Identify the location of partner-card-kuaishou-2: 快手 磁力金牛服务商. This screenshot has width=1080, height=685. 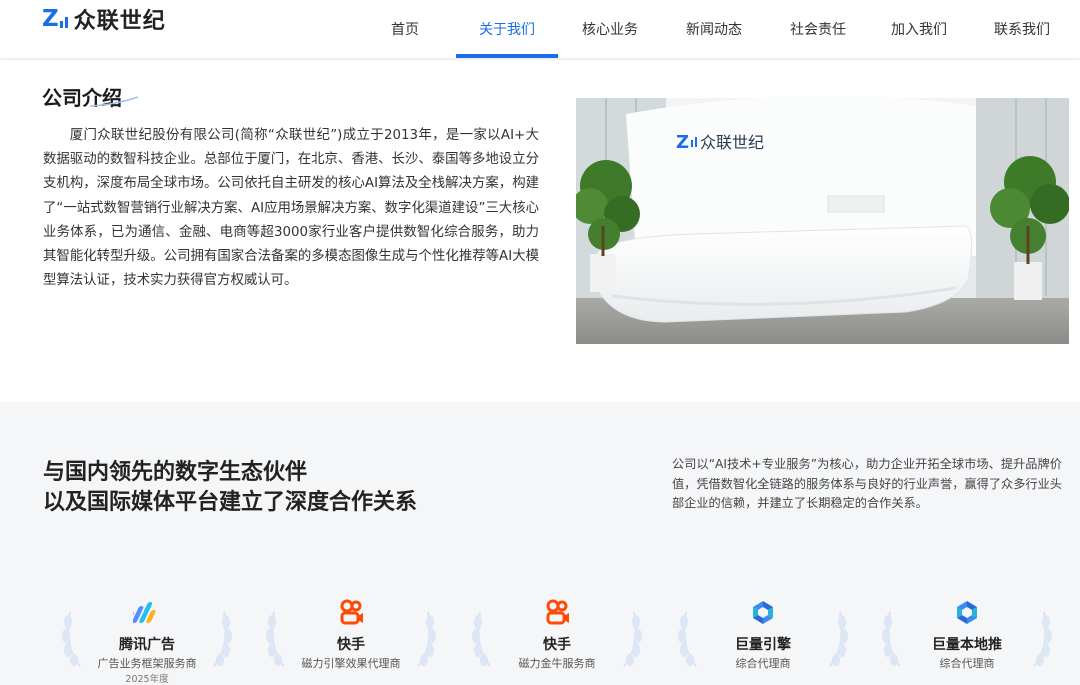
(557, 637).